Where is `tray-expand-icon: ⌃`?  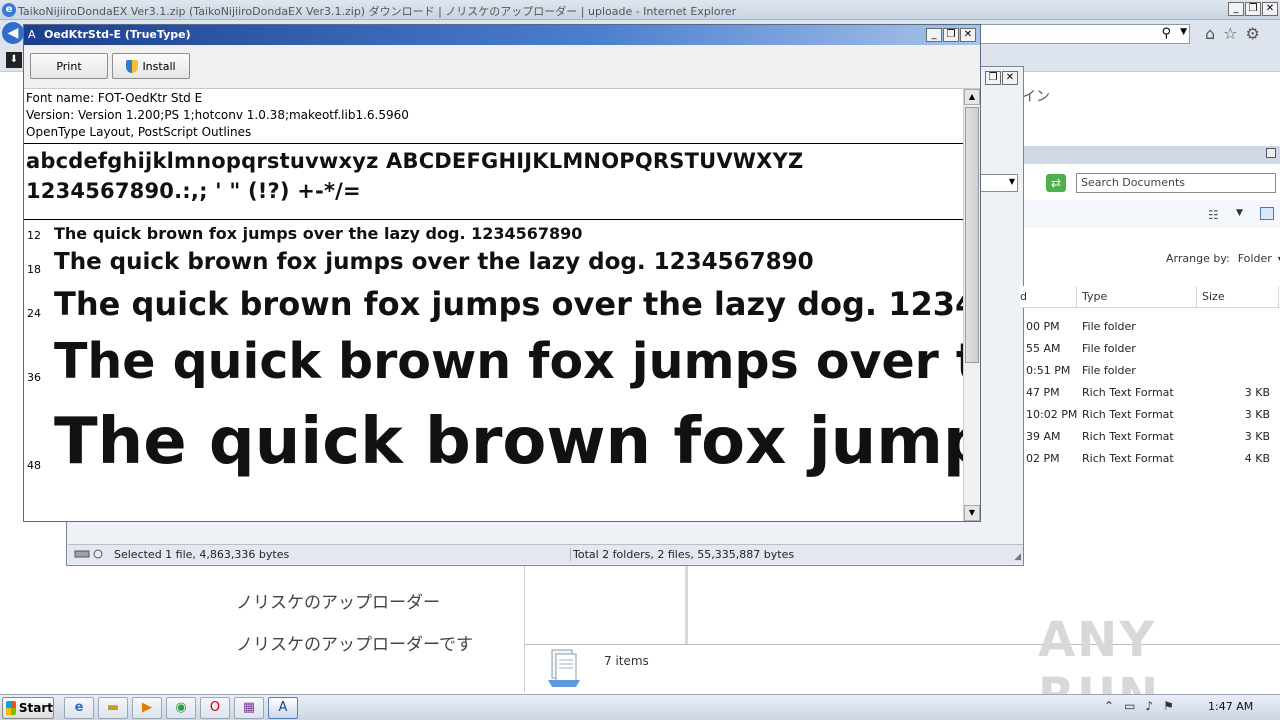 tray-expand-icon: ⌃ is located at coordinates (1109, 706).